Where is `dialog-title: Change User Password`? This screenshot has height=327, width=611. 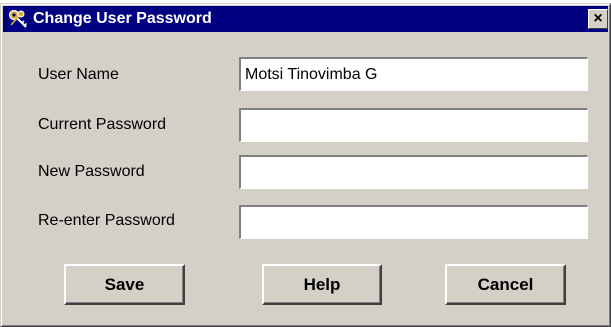 dialog-title: Change User Password is located at coordinates (122, 18).